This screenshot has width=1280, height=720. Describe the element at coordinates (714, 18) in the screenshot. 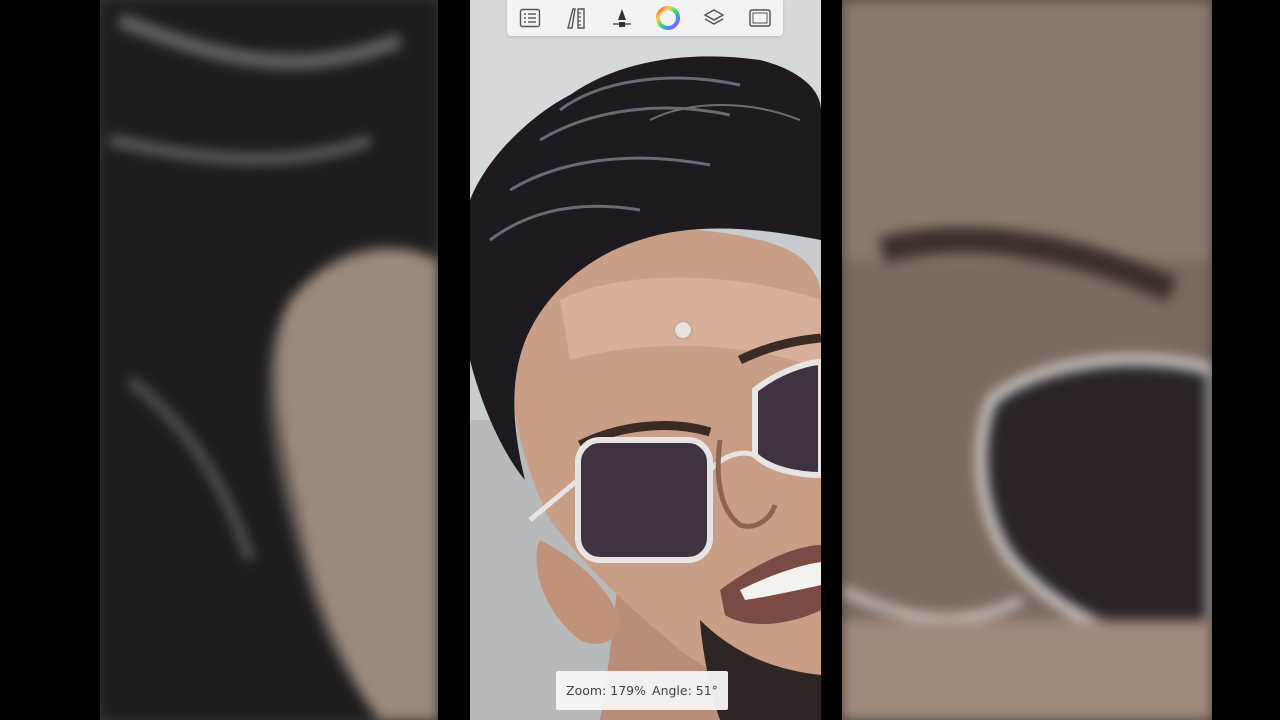

I see `layers-icon` at that location.